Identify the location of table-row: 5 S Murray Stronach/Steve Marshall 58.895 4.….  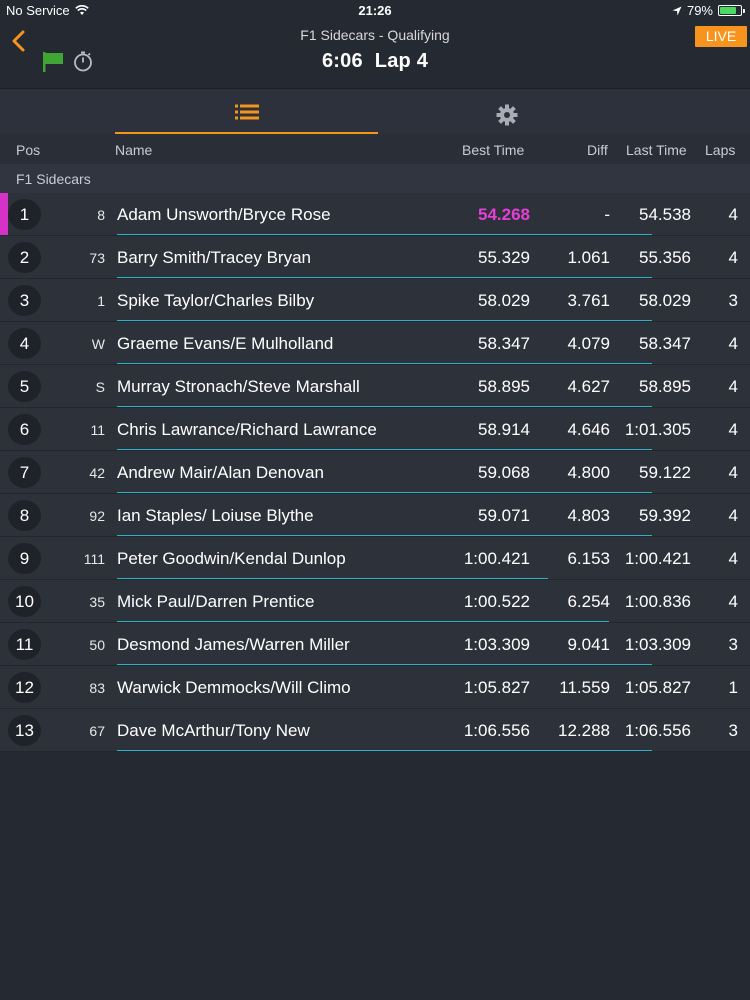
(375, 386).